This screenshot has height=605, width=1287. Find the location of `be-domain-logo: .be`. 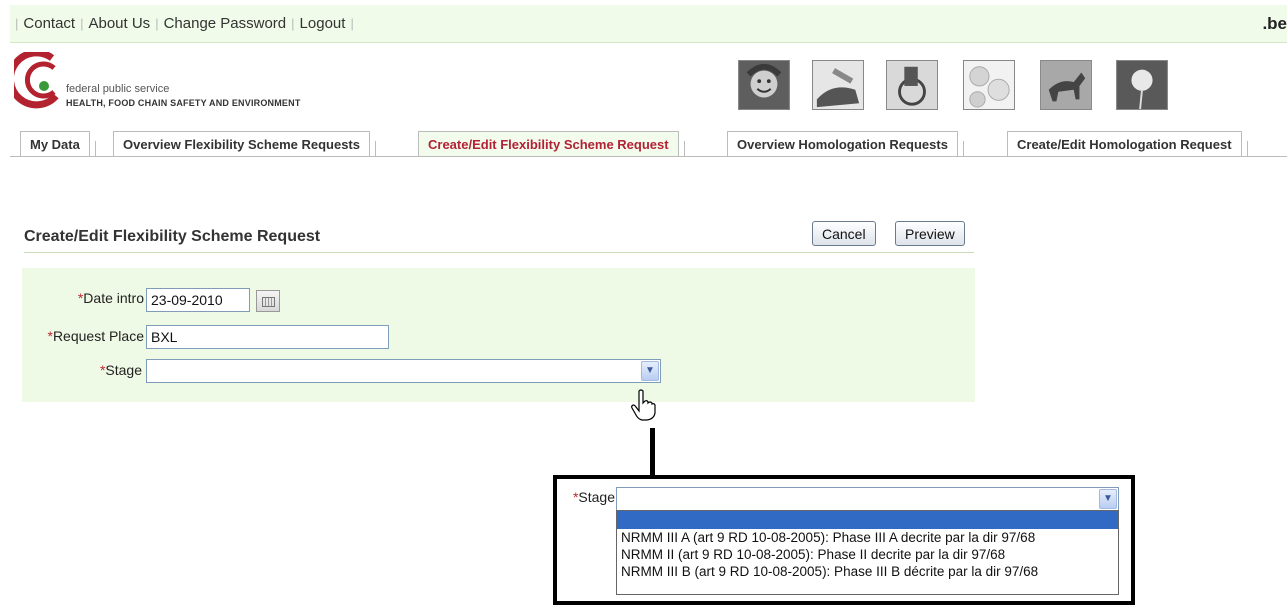

be-domain-logo: .be is located at coordinates (1274, 24).